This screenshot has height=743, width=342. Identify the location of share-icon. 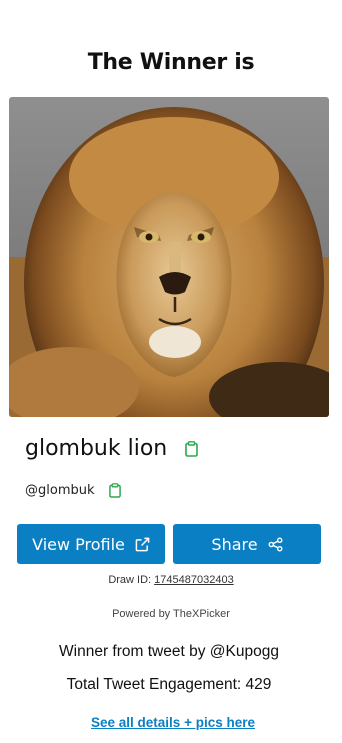
(275, 544).